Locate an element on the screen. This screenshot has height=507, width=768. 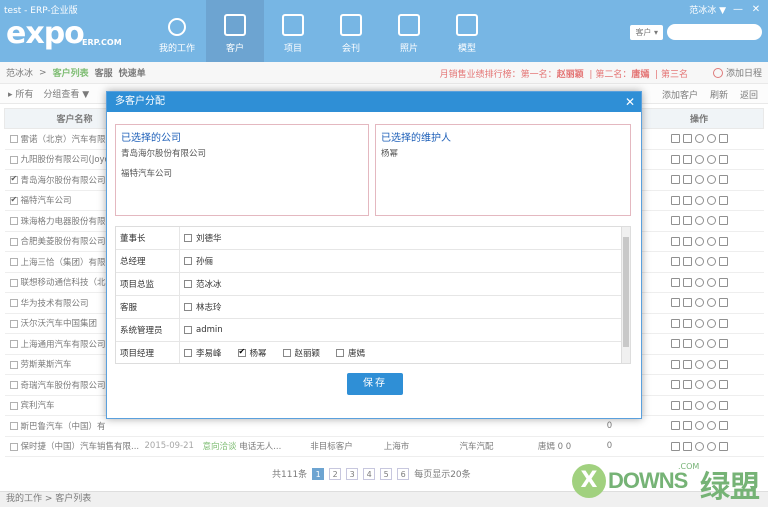
role-name: 客服 is located at coordinates (148, 307).